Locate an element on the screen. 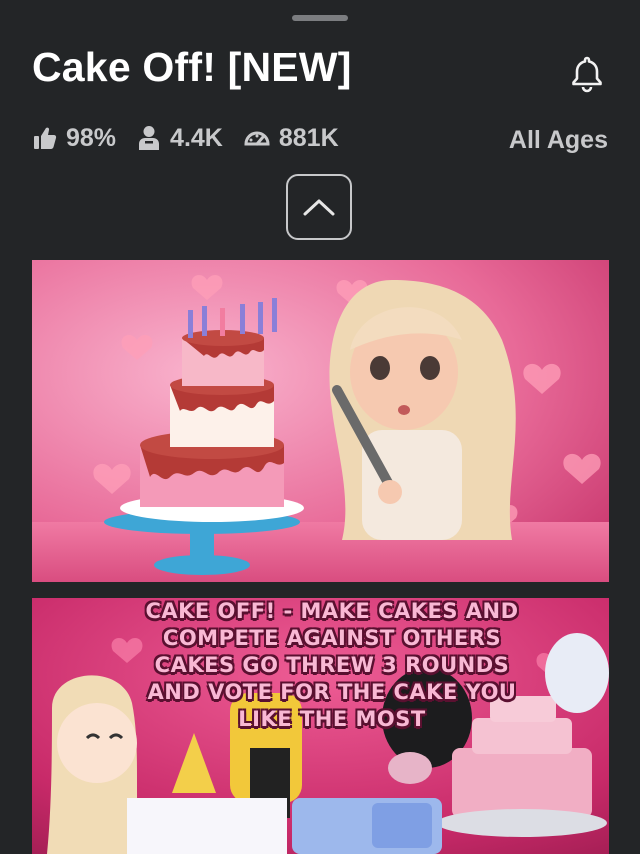  bell-icon is located at coordinates (587, 74).